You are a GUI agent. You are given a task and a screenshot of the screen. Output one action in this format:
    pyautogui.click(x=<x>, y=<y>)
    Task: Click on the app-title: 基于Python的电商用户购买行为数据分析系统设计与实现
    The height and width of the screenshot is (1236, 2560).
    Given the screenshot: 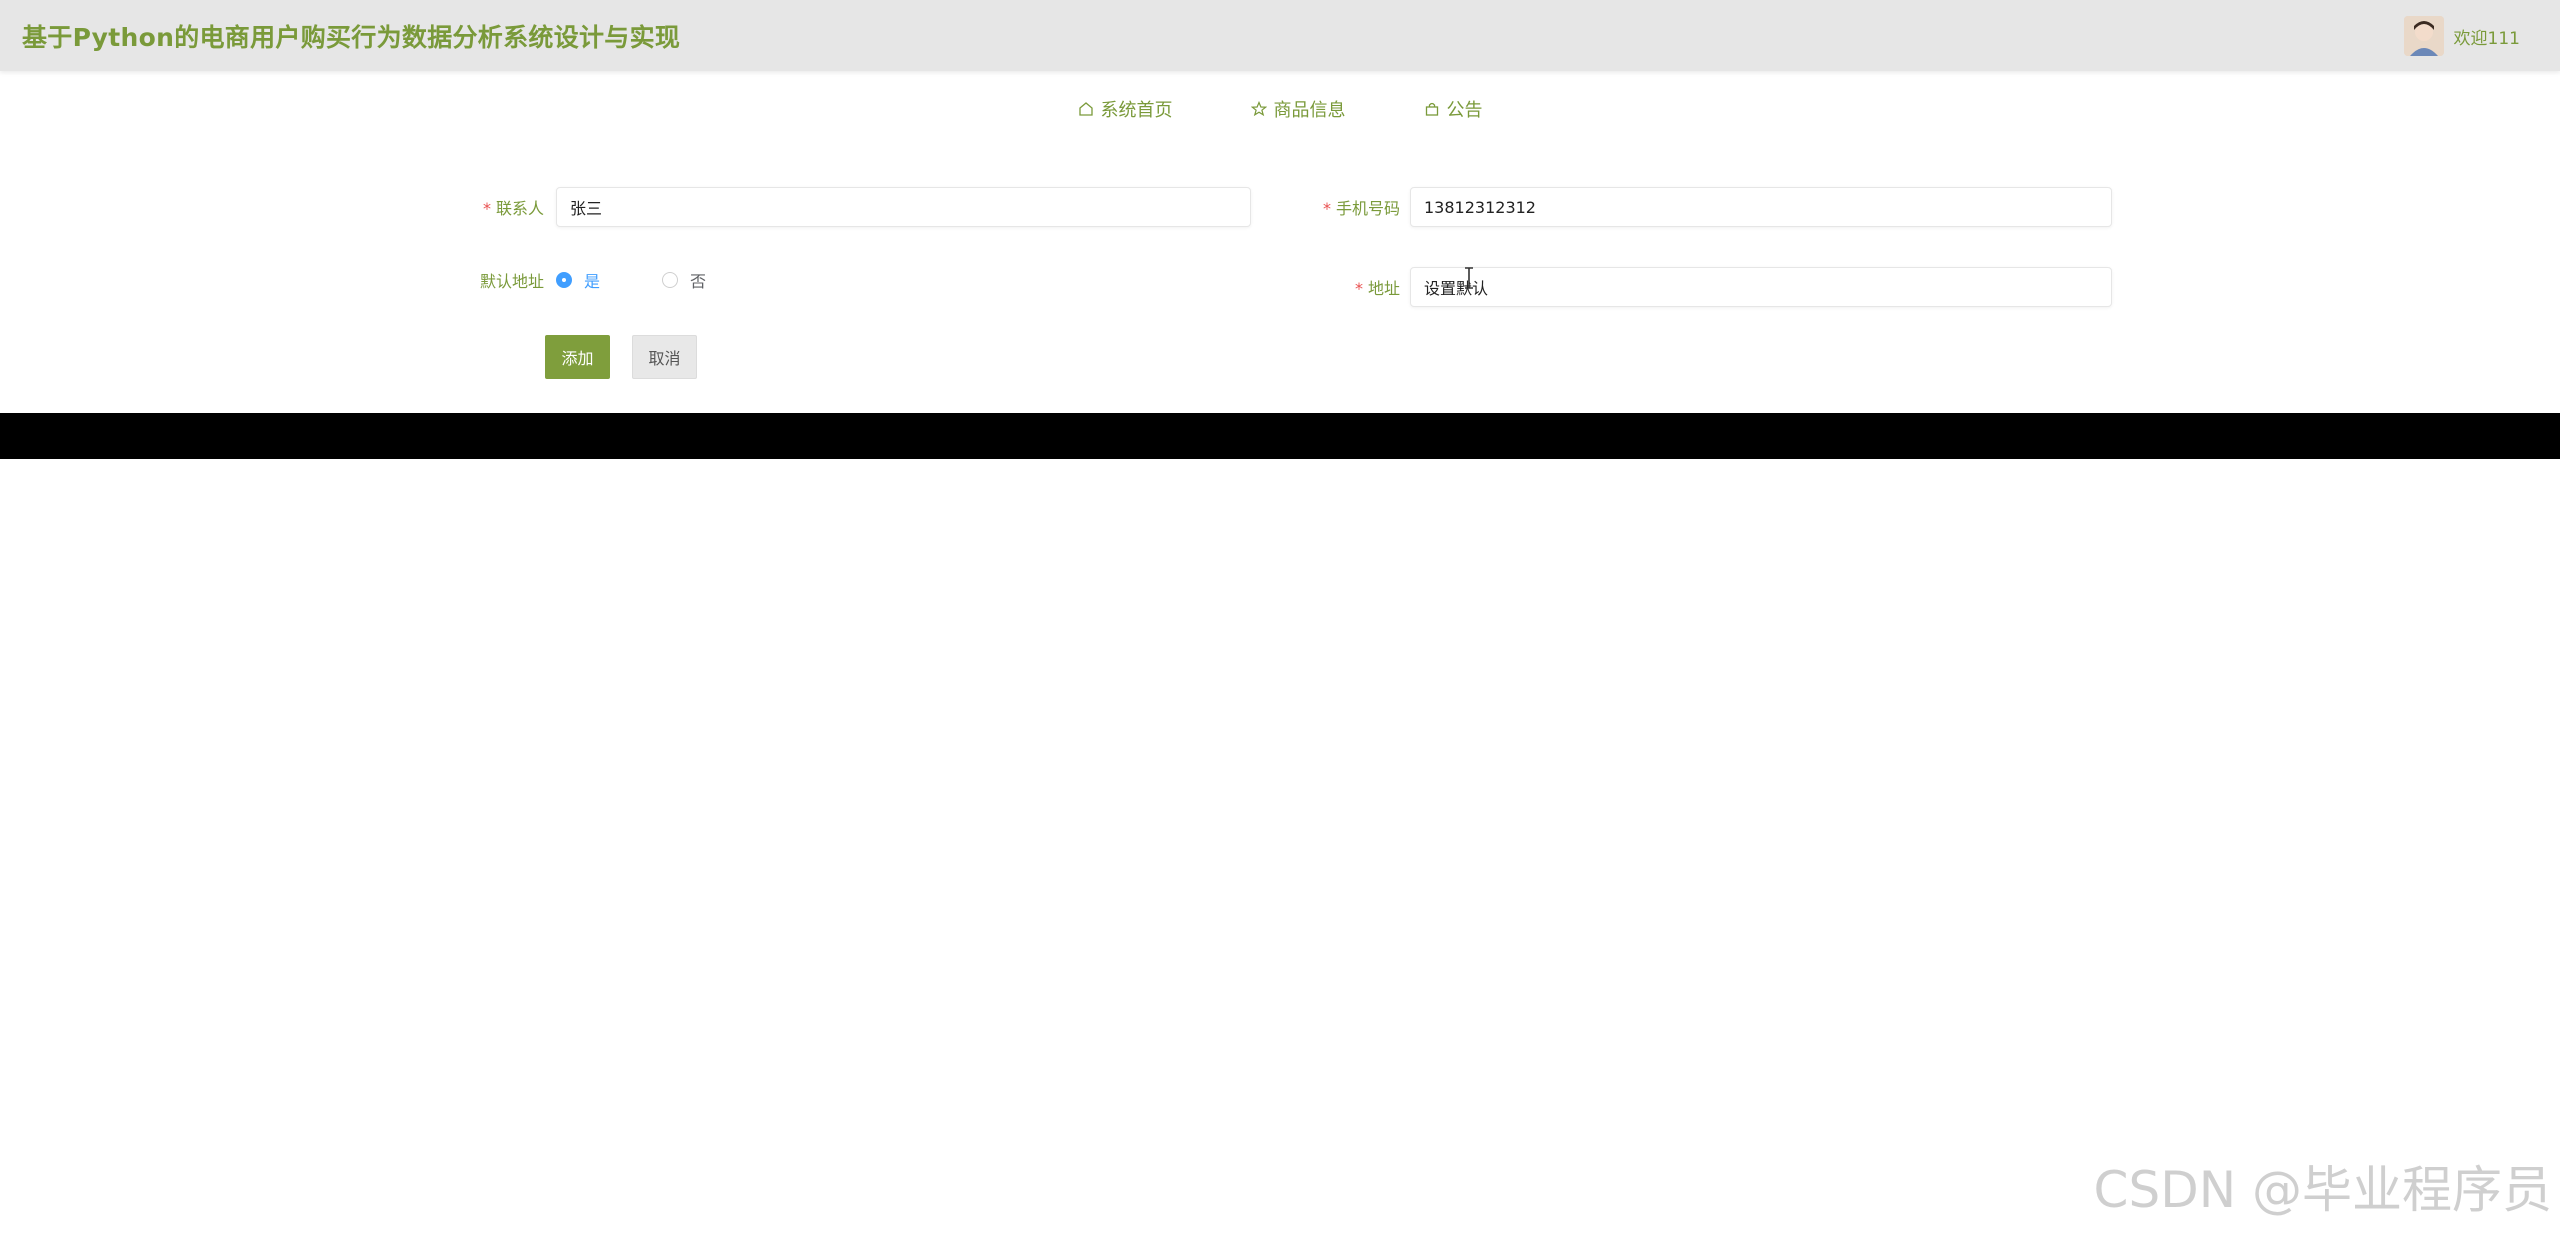 What is the action you would take?
    pyautogui.click(x=351, y=37)
    